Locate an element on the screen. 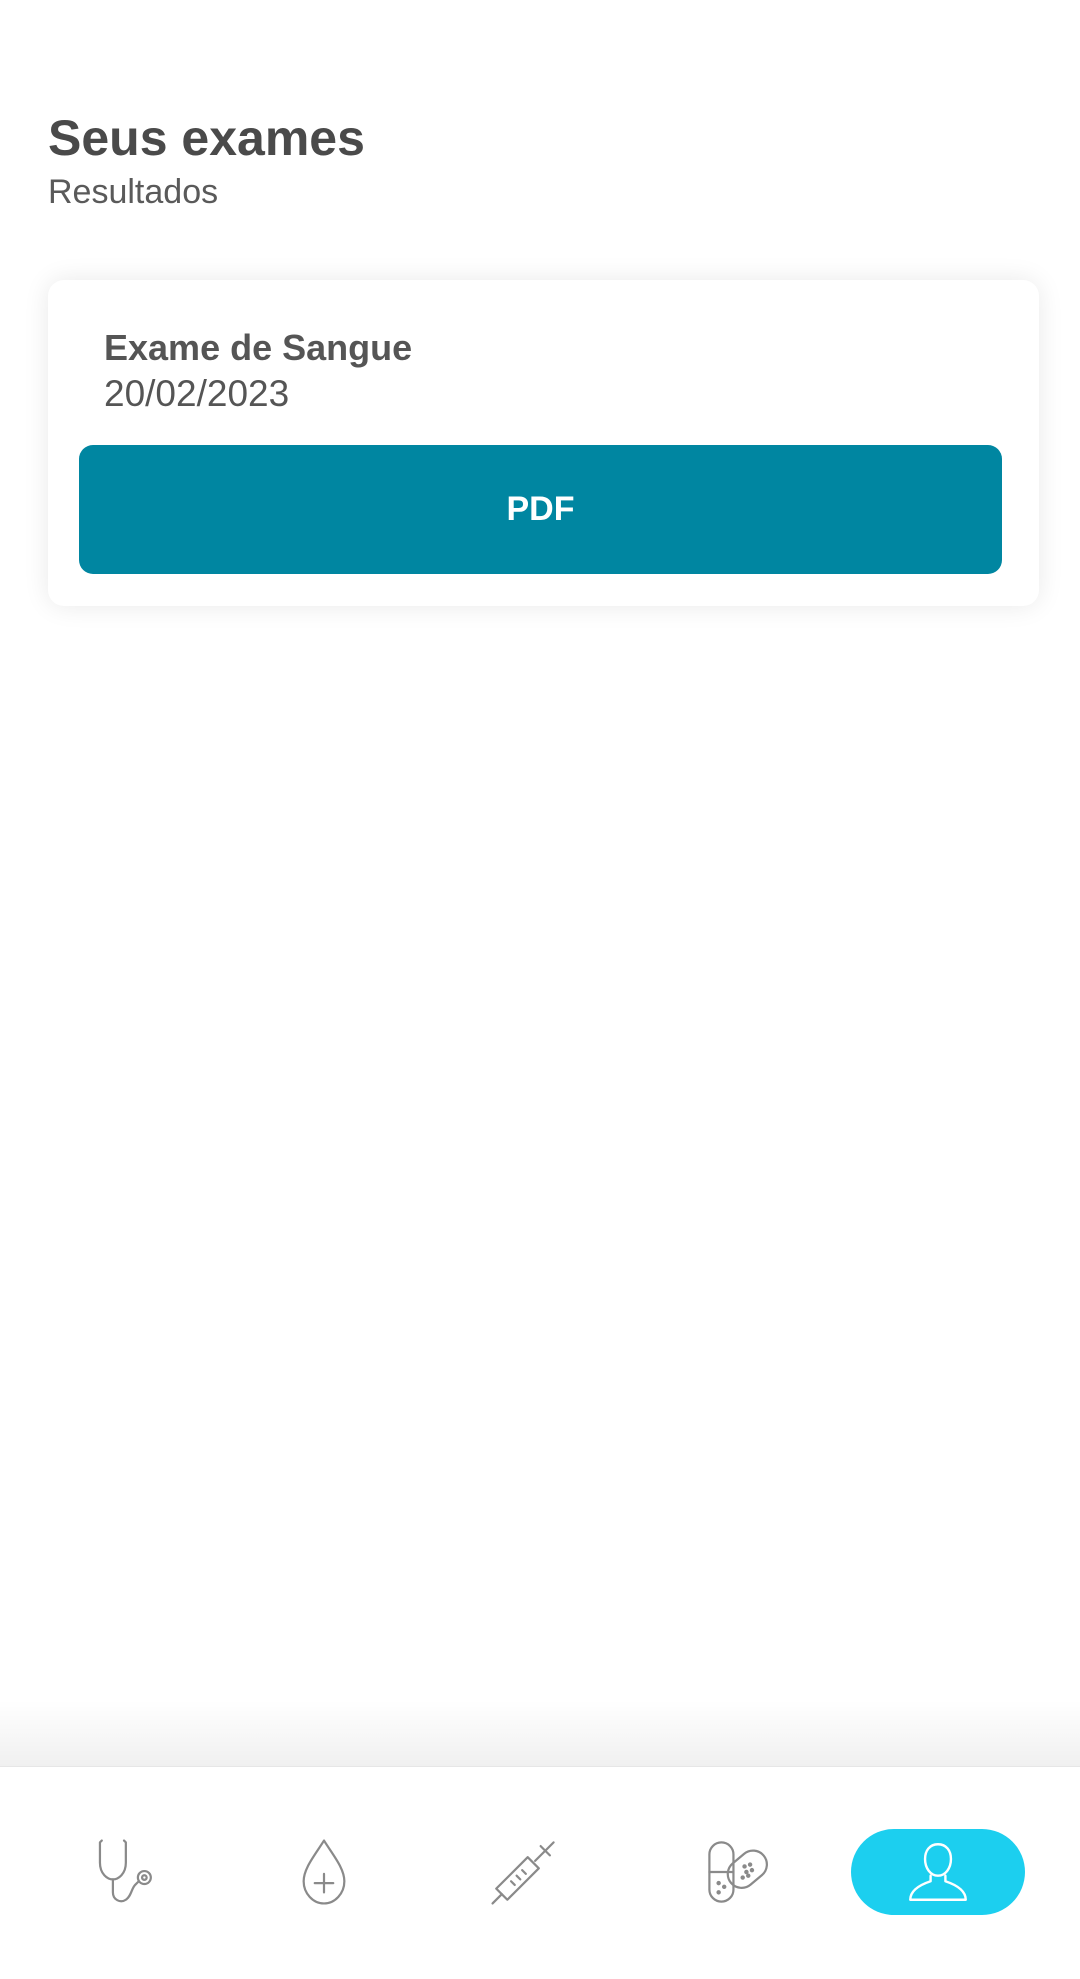 This screenshot has width=1080, height=1979. pill-bandage-icon is located at coordinates (738, 1872).